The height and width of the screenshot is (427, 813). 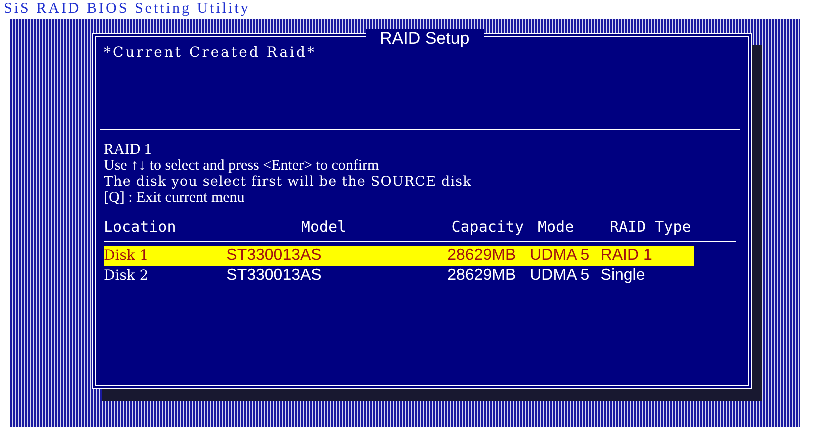 What do you see at coordinates (128, 150) in the screenshot?
I see `raid-level-text: RAID 1` at bounding box center [128, 150].